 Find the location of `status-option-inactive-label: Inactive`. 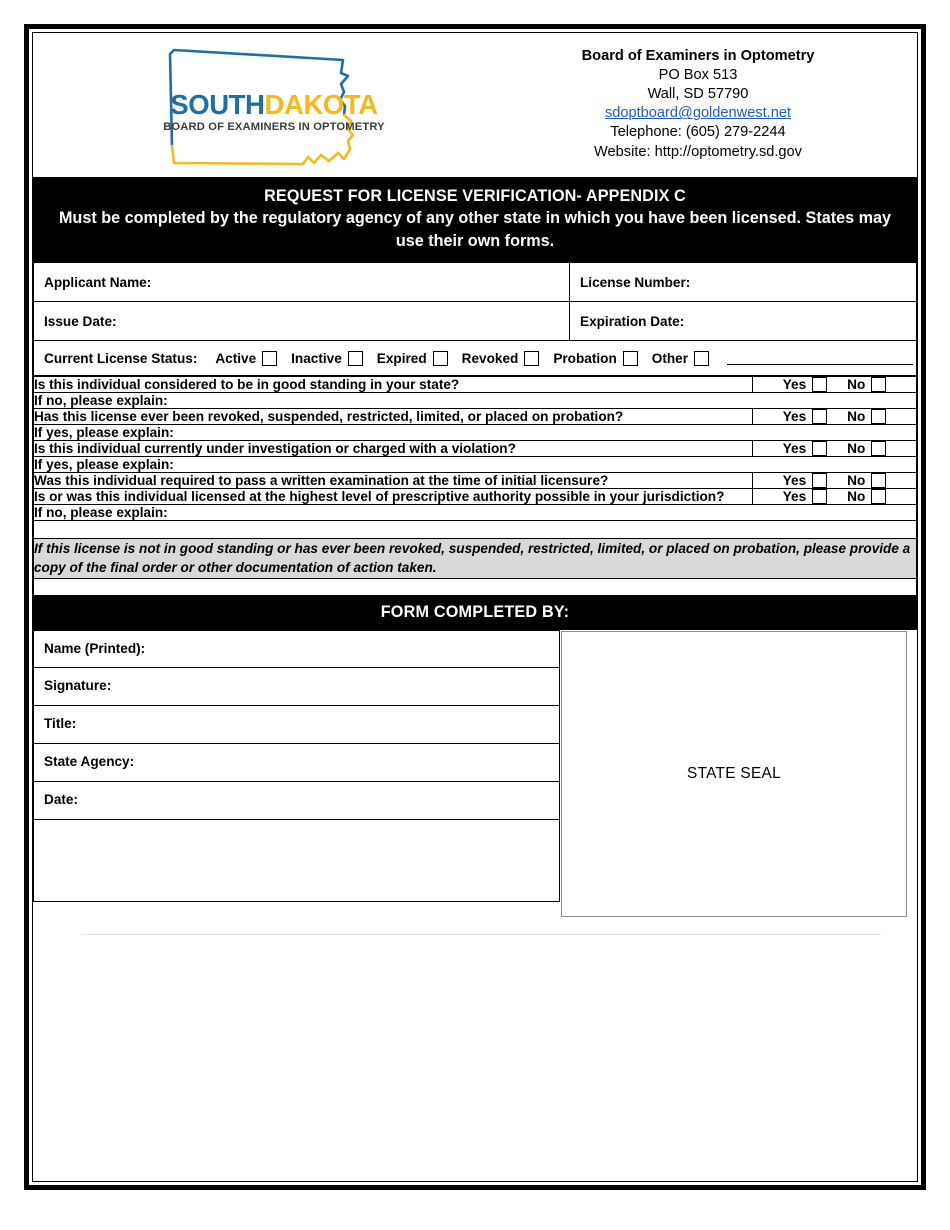

status-option-inactive-label: Inactive is located at coordinates (316, 358).